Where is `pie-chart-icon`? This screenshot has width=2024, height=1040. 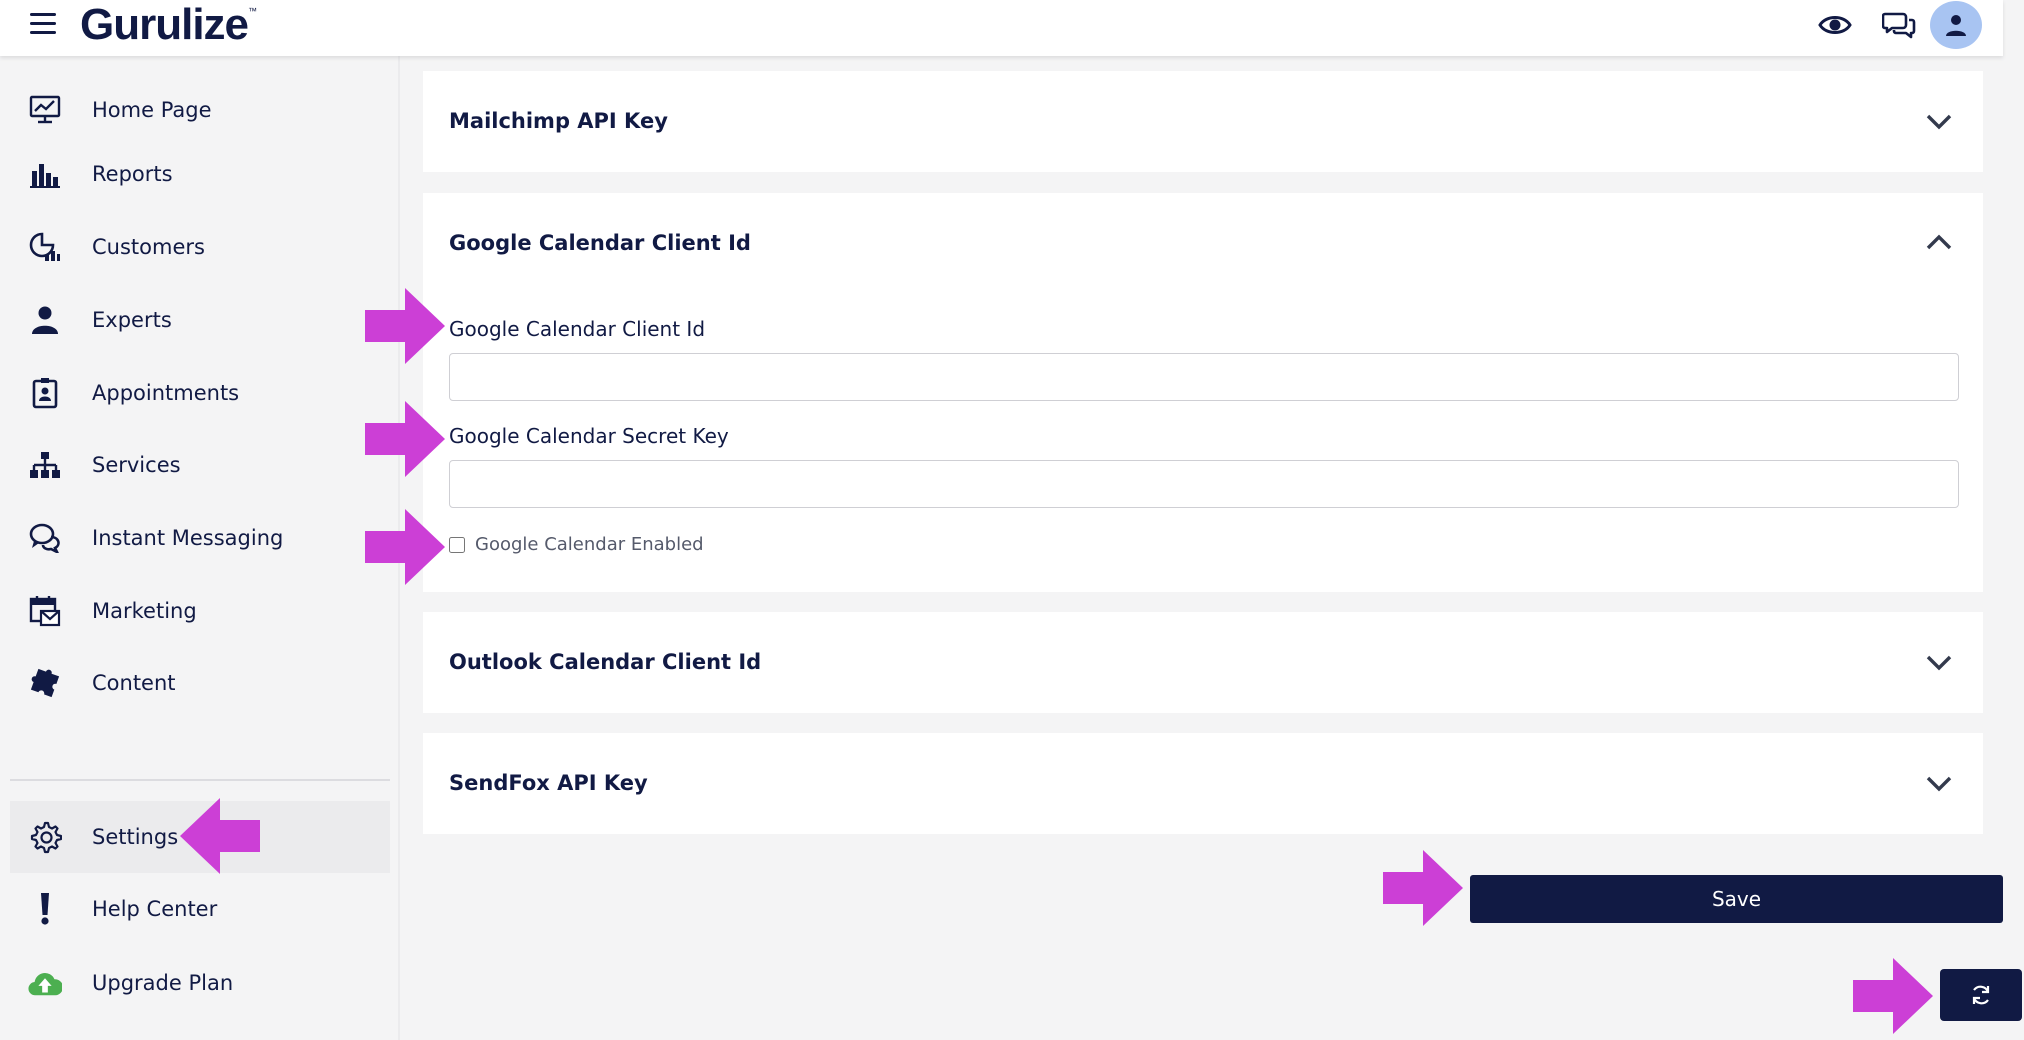
pie-chart-icon is located at coordinates (45, 247).